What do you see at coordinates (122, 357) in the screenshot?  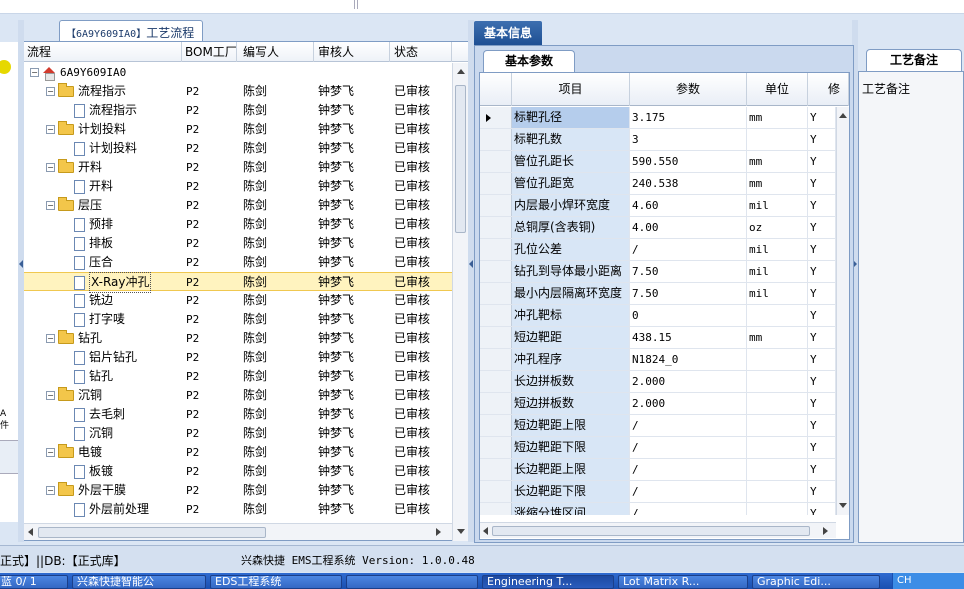 I see `tree-node: 铝片钻孔` at bounding box center [122, 357].